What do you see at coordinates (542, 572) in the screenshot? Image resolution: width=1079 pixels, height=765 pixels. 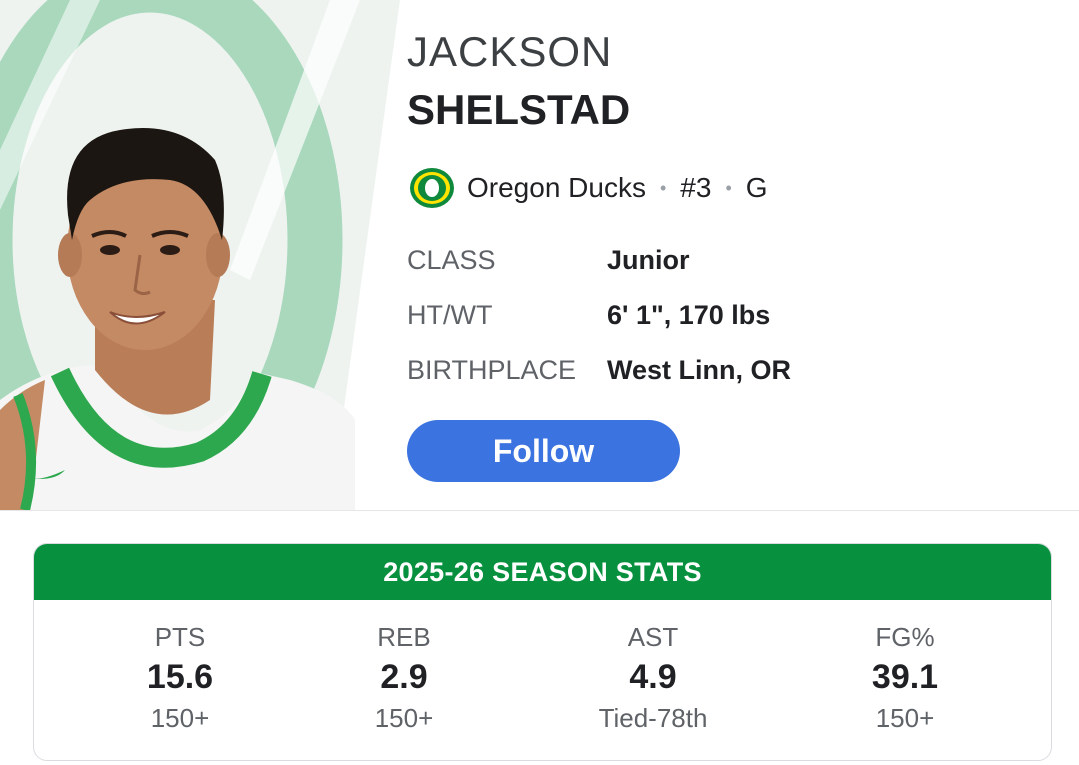 I see `season-stats-title: 2025-26 SEASON STATS` at bounding box center [542, 572].